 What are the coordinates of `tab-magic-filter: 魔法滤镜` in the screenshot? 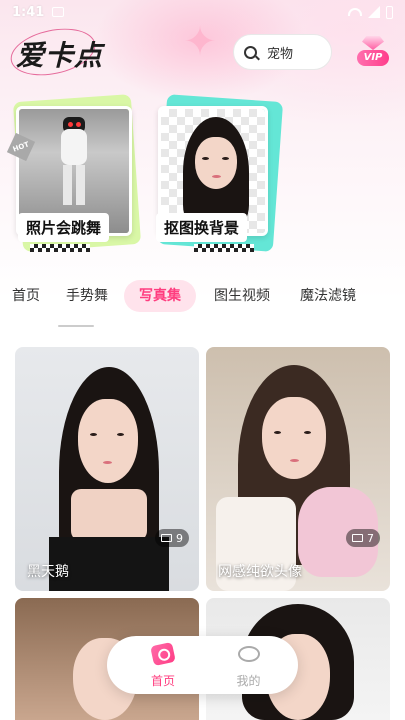 It's located at (328, 296).